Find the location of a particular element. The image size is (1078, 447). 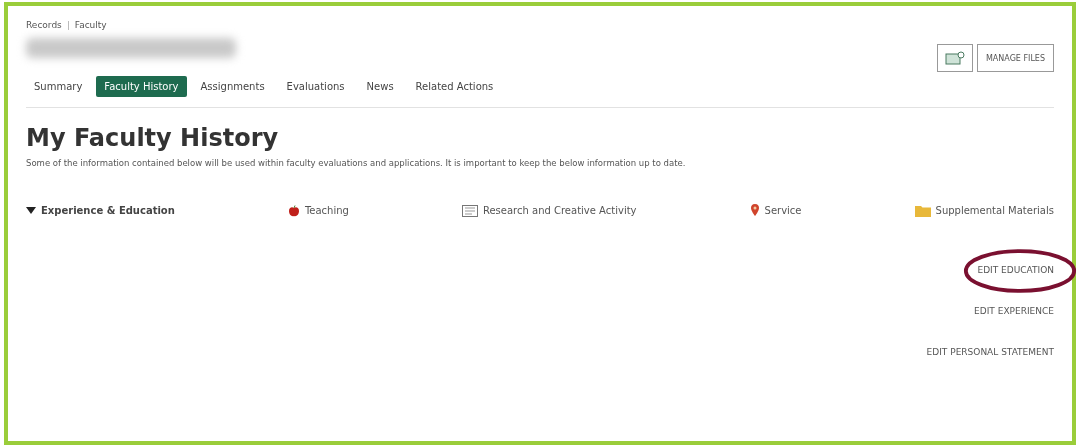

section-tab: Experience & Education is located at coordinates (100, 210).